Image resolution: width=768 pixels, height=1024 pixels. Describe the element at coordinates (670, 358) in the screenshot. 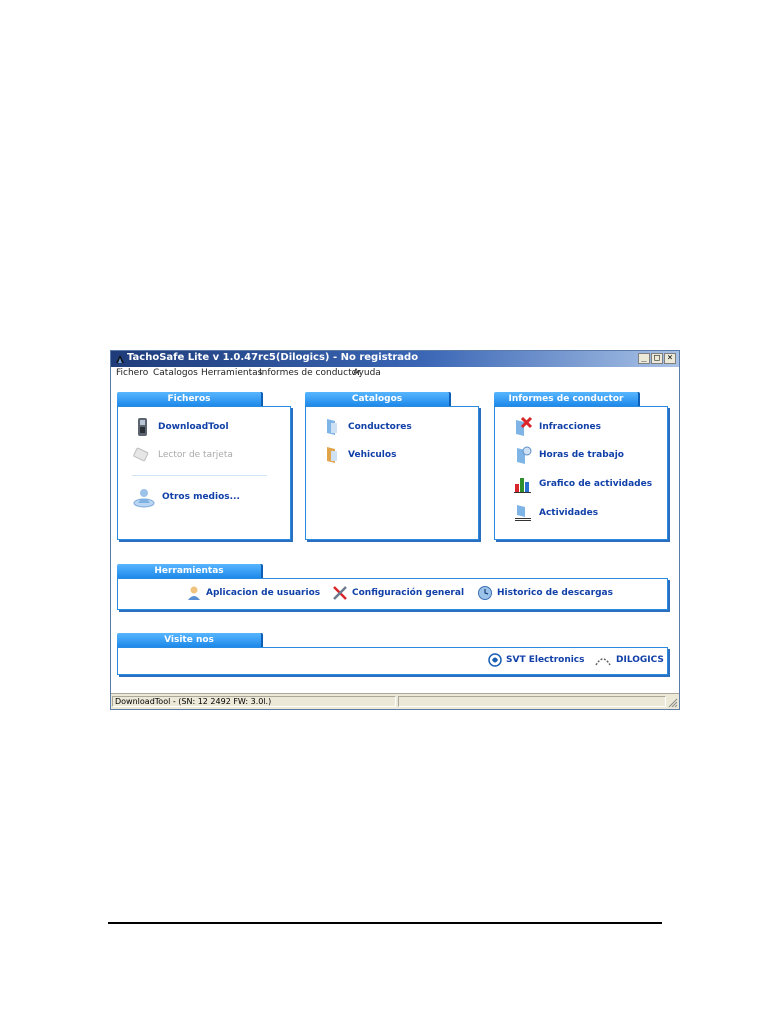

I see `close-button: ×` at that location.